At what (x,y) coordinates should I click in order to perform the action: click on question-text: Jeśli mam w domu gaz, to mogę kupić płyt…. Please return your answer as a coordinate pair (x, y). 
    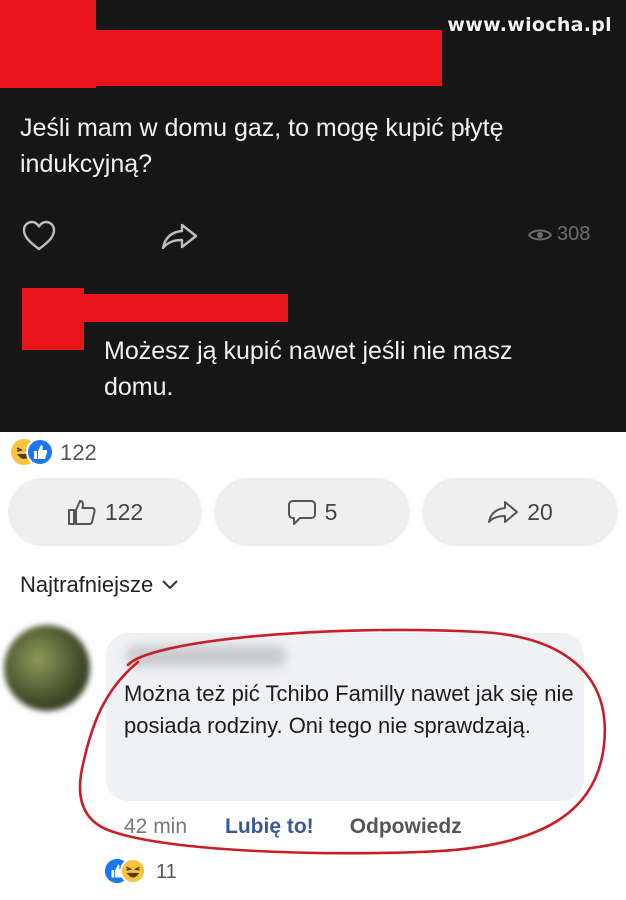
    Looking at the image, I should click on (262, 146).